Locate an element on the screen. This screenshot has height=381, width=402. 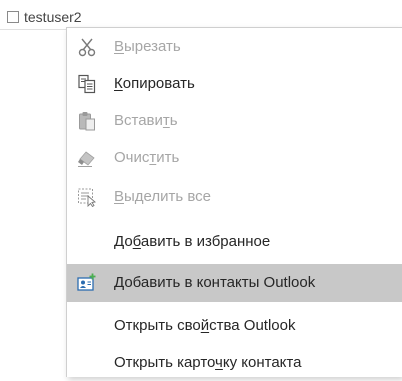
user-name-label: testuser2 is located at coordinates (53, 17).